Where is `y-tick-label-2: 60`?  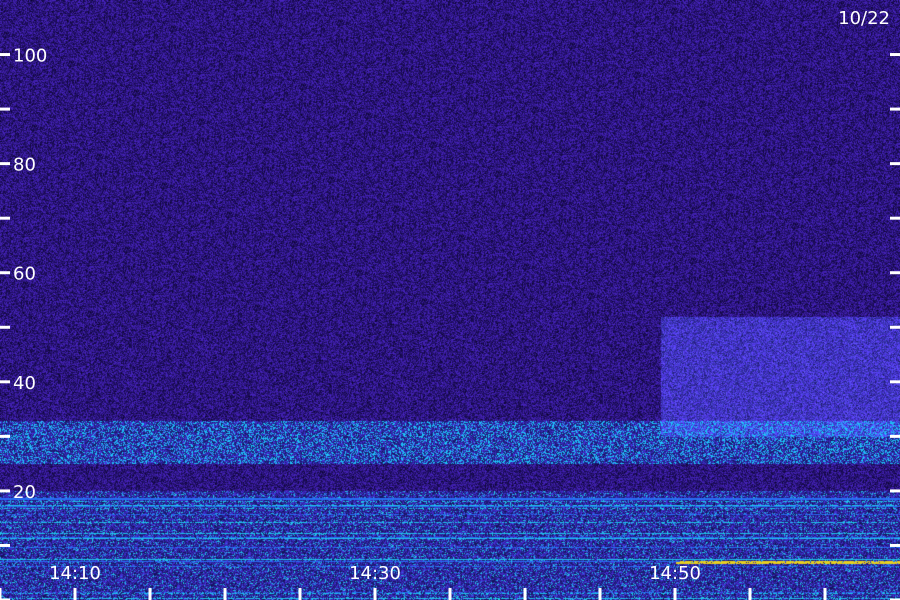
y-tick-label-2: 60 is located at coordinates (24, 274).